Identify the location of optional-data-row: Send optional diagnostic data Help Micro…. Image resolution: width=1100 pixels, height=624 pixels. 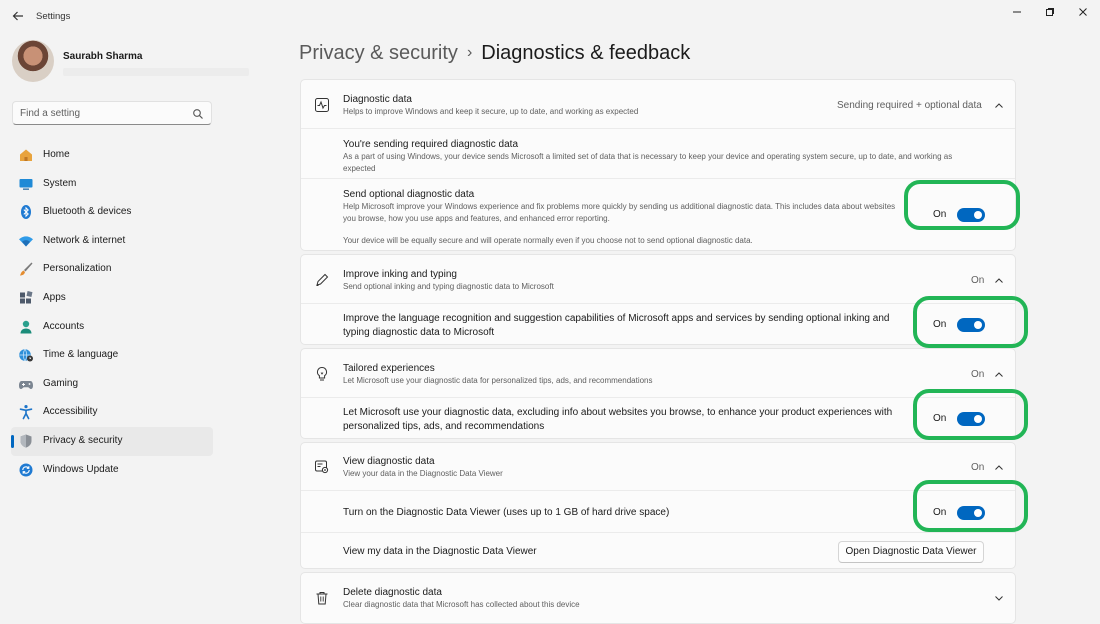
(658, 214).